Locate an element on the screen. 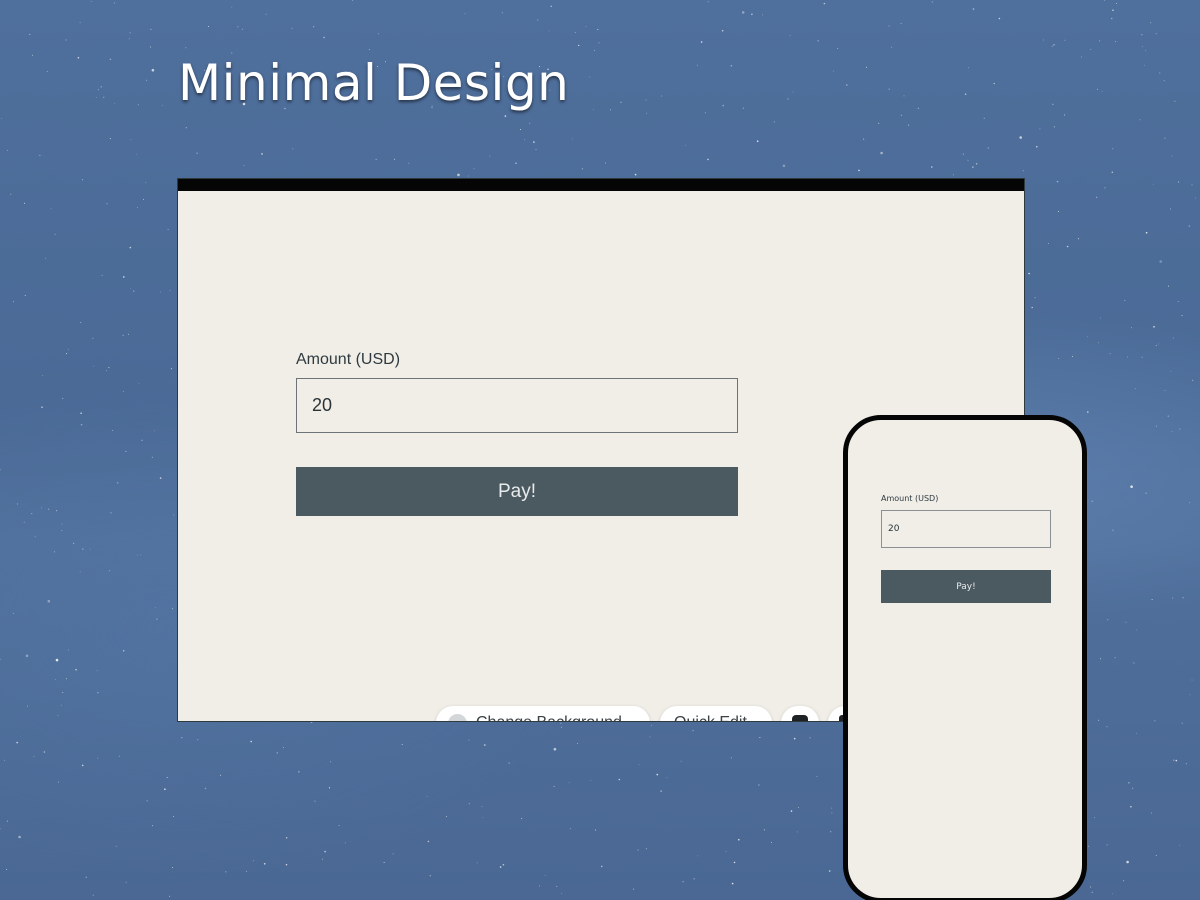 This screenshot has height=900, width=1200. change-background-label: Change Background is located at coordinates (549, 717).